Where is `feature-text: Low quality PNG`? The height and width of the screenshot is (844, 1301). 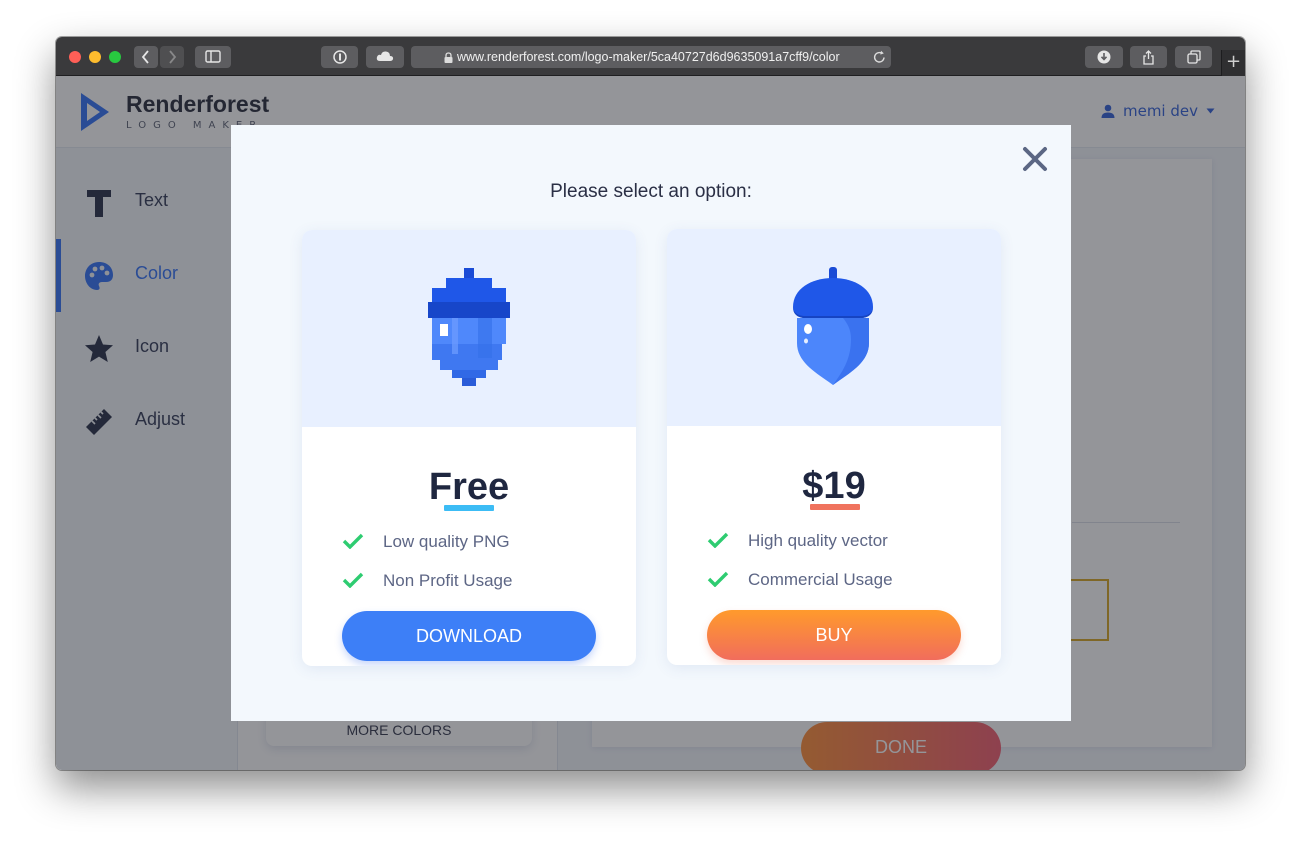
feature-text: Low quality PNG is located at coordinates (446, 541).